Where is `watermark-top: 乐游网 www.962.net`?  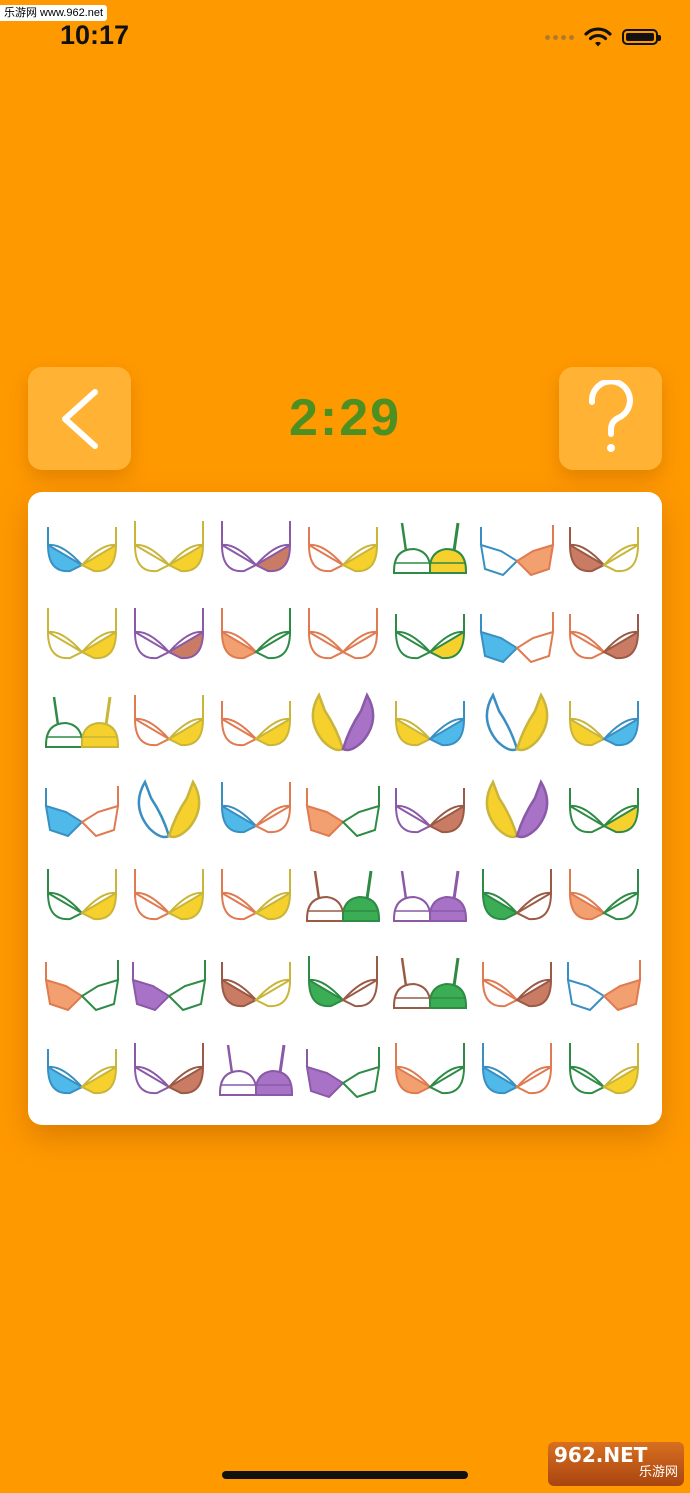
watermark-top: 乐游网 www.962.net is located at coordinates (54, 13).